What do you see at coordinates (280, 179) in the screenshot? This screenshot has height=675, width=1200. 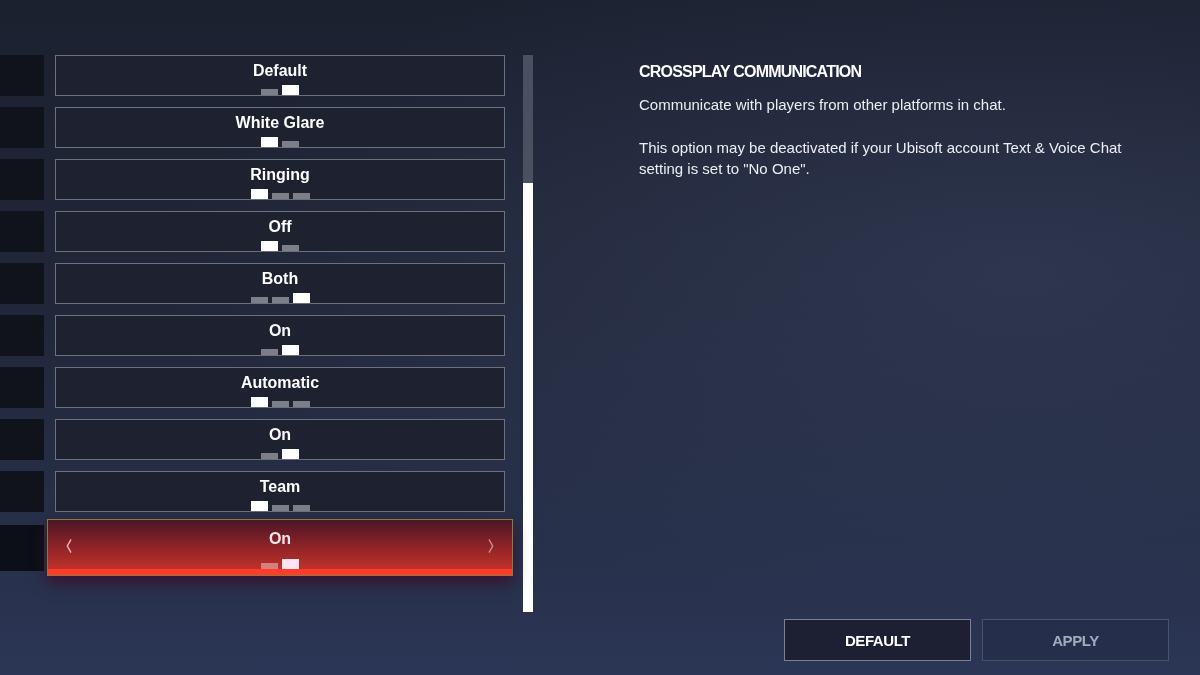 I see `option-selector: Ringing` at bounding box center [280, 179].